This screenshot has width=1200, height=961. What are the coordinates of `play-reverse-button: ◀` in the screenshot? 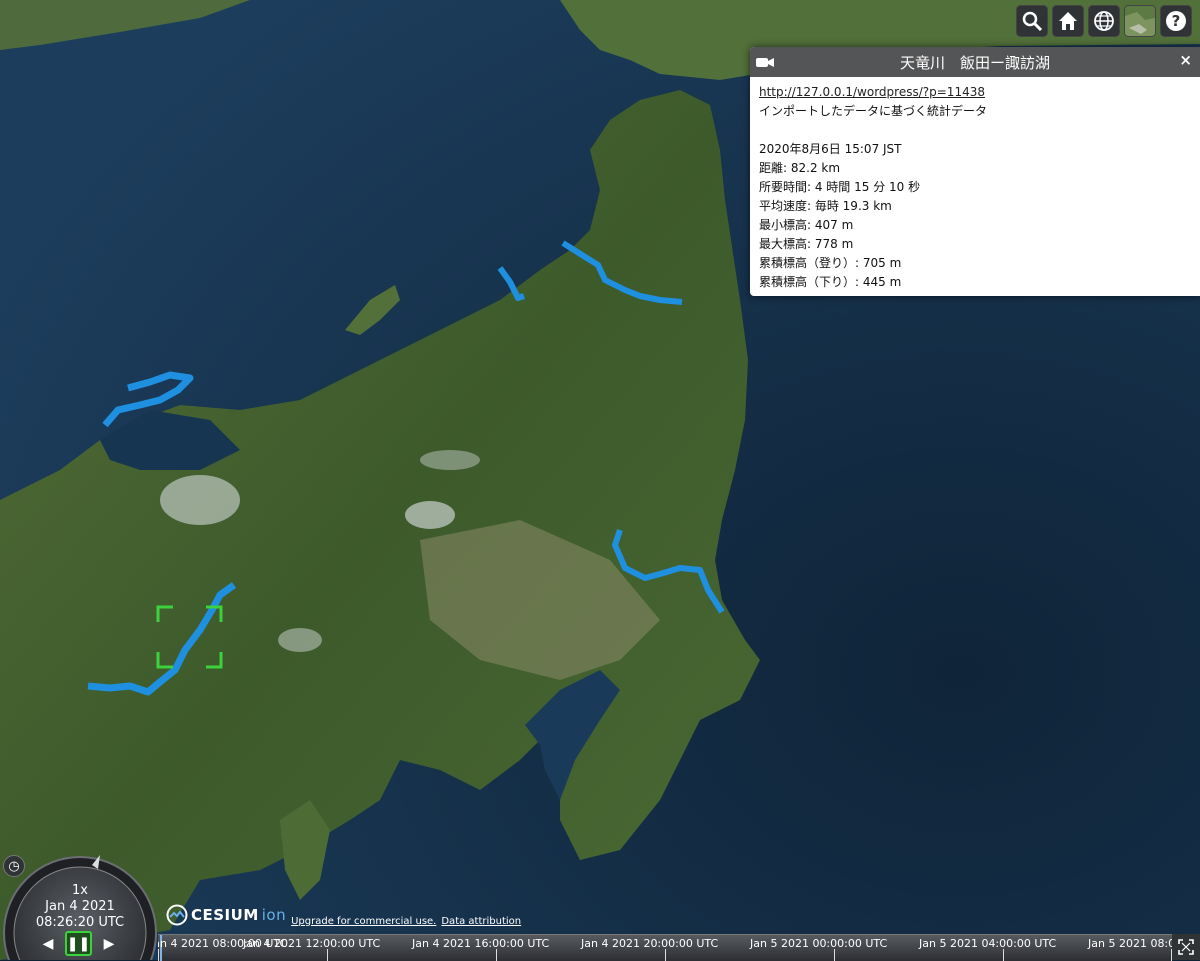 It's located at (48, 944).